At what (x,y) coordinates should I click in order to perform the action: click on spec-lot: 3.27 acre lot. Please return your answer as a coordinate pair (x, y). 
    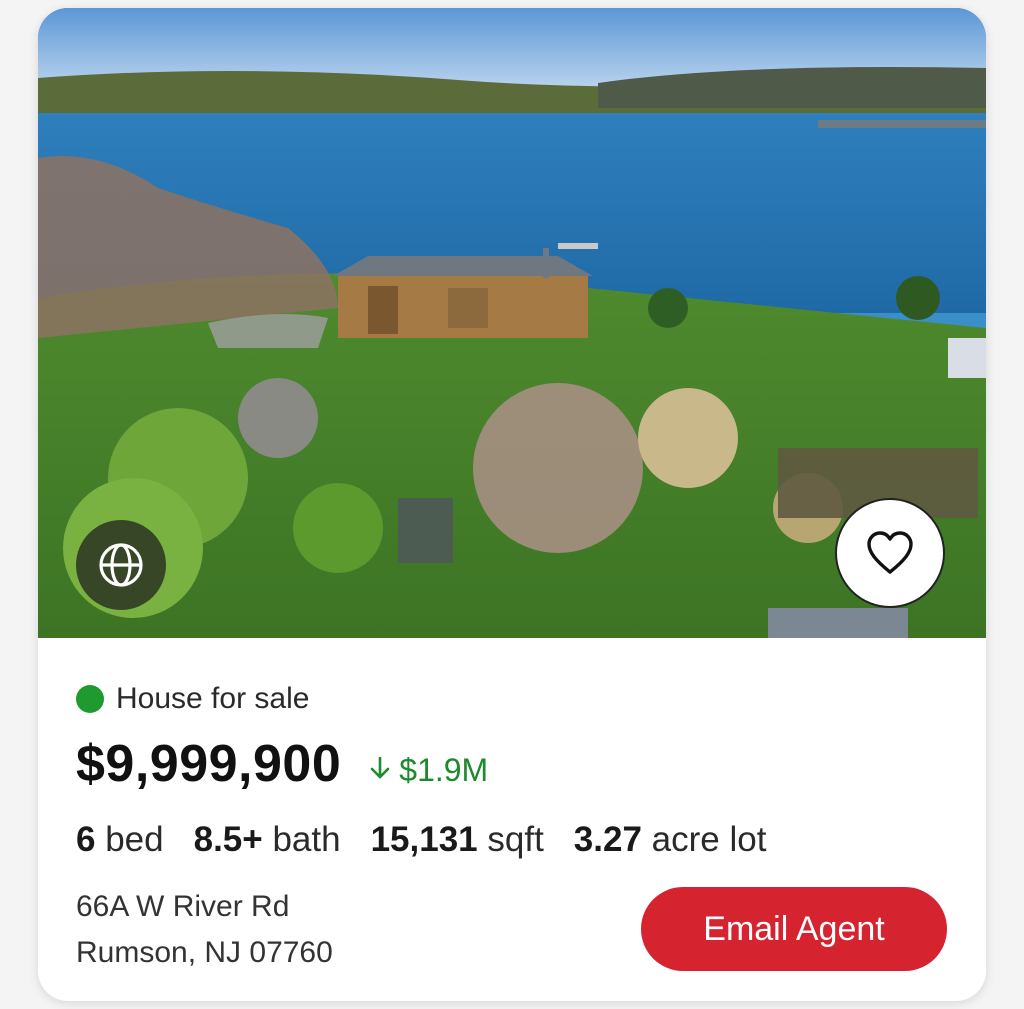
    Looking at the image, I should click on (670, 840).